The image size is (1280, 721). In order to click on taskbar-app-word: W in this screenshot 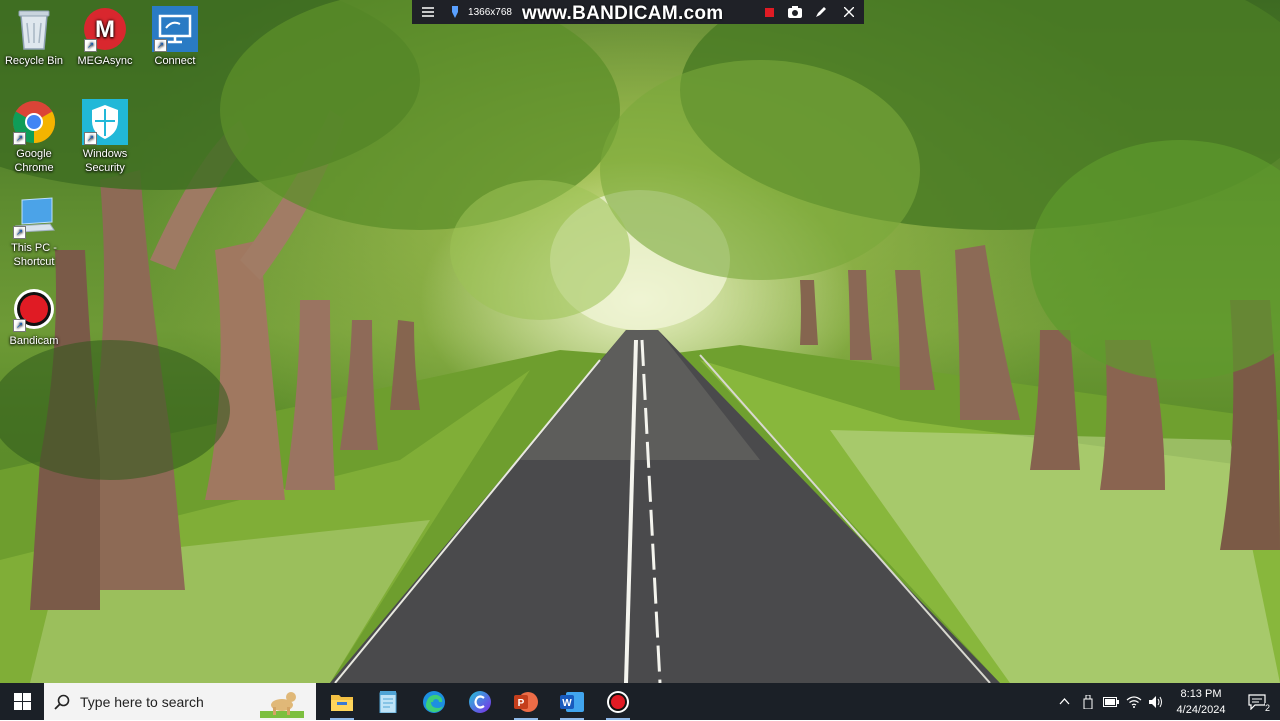, I will do `click(572, 701)`.